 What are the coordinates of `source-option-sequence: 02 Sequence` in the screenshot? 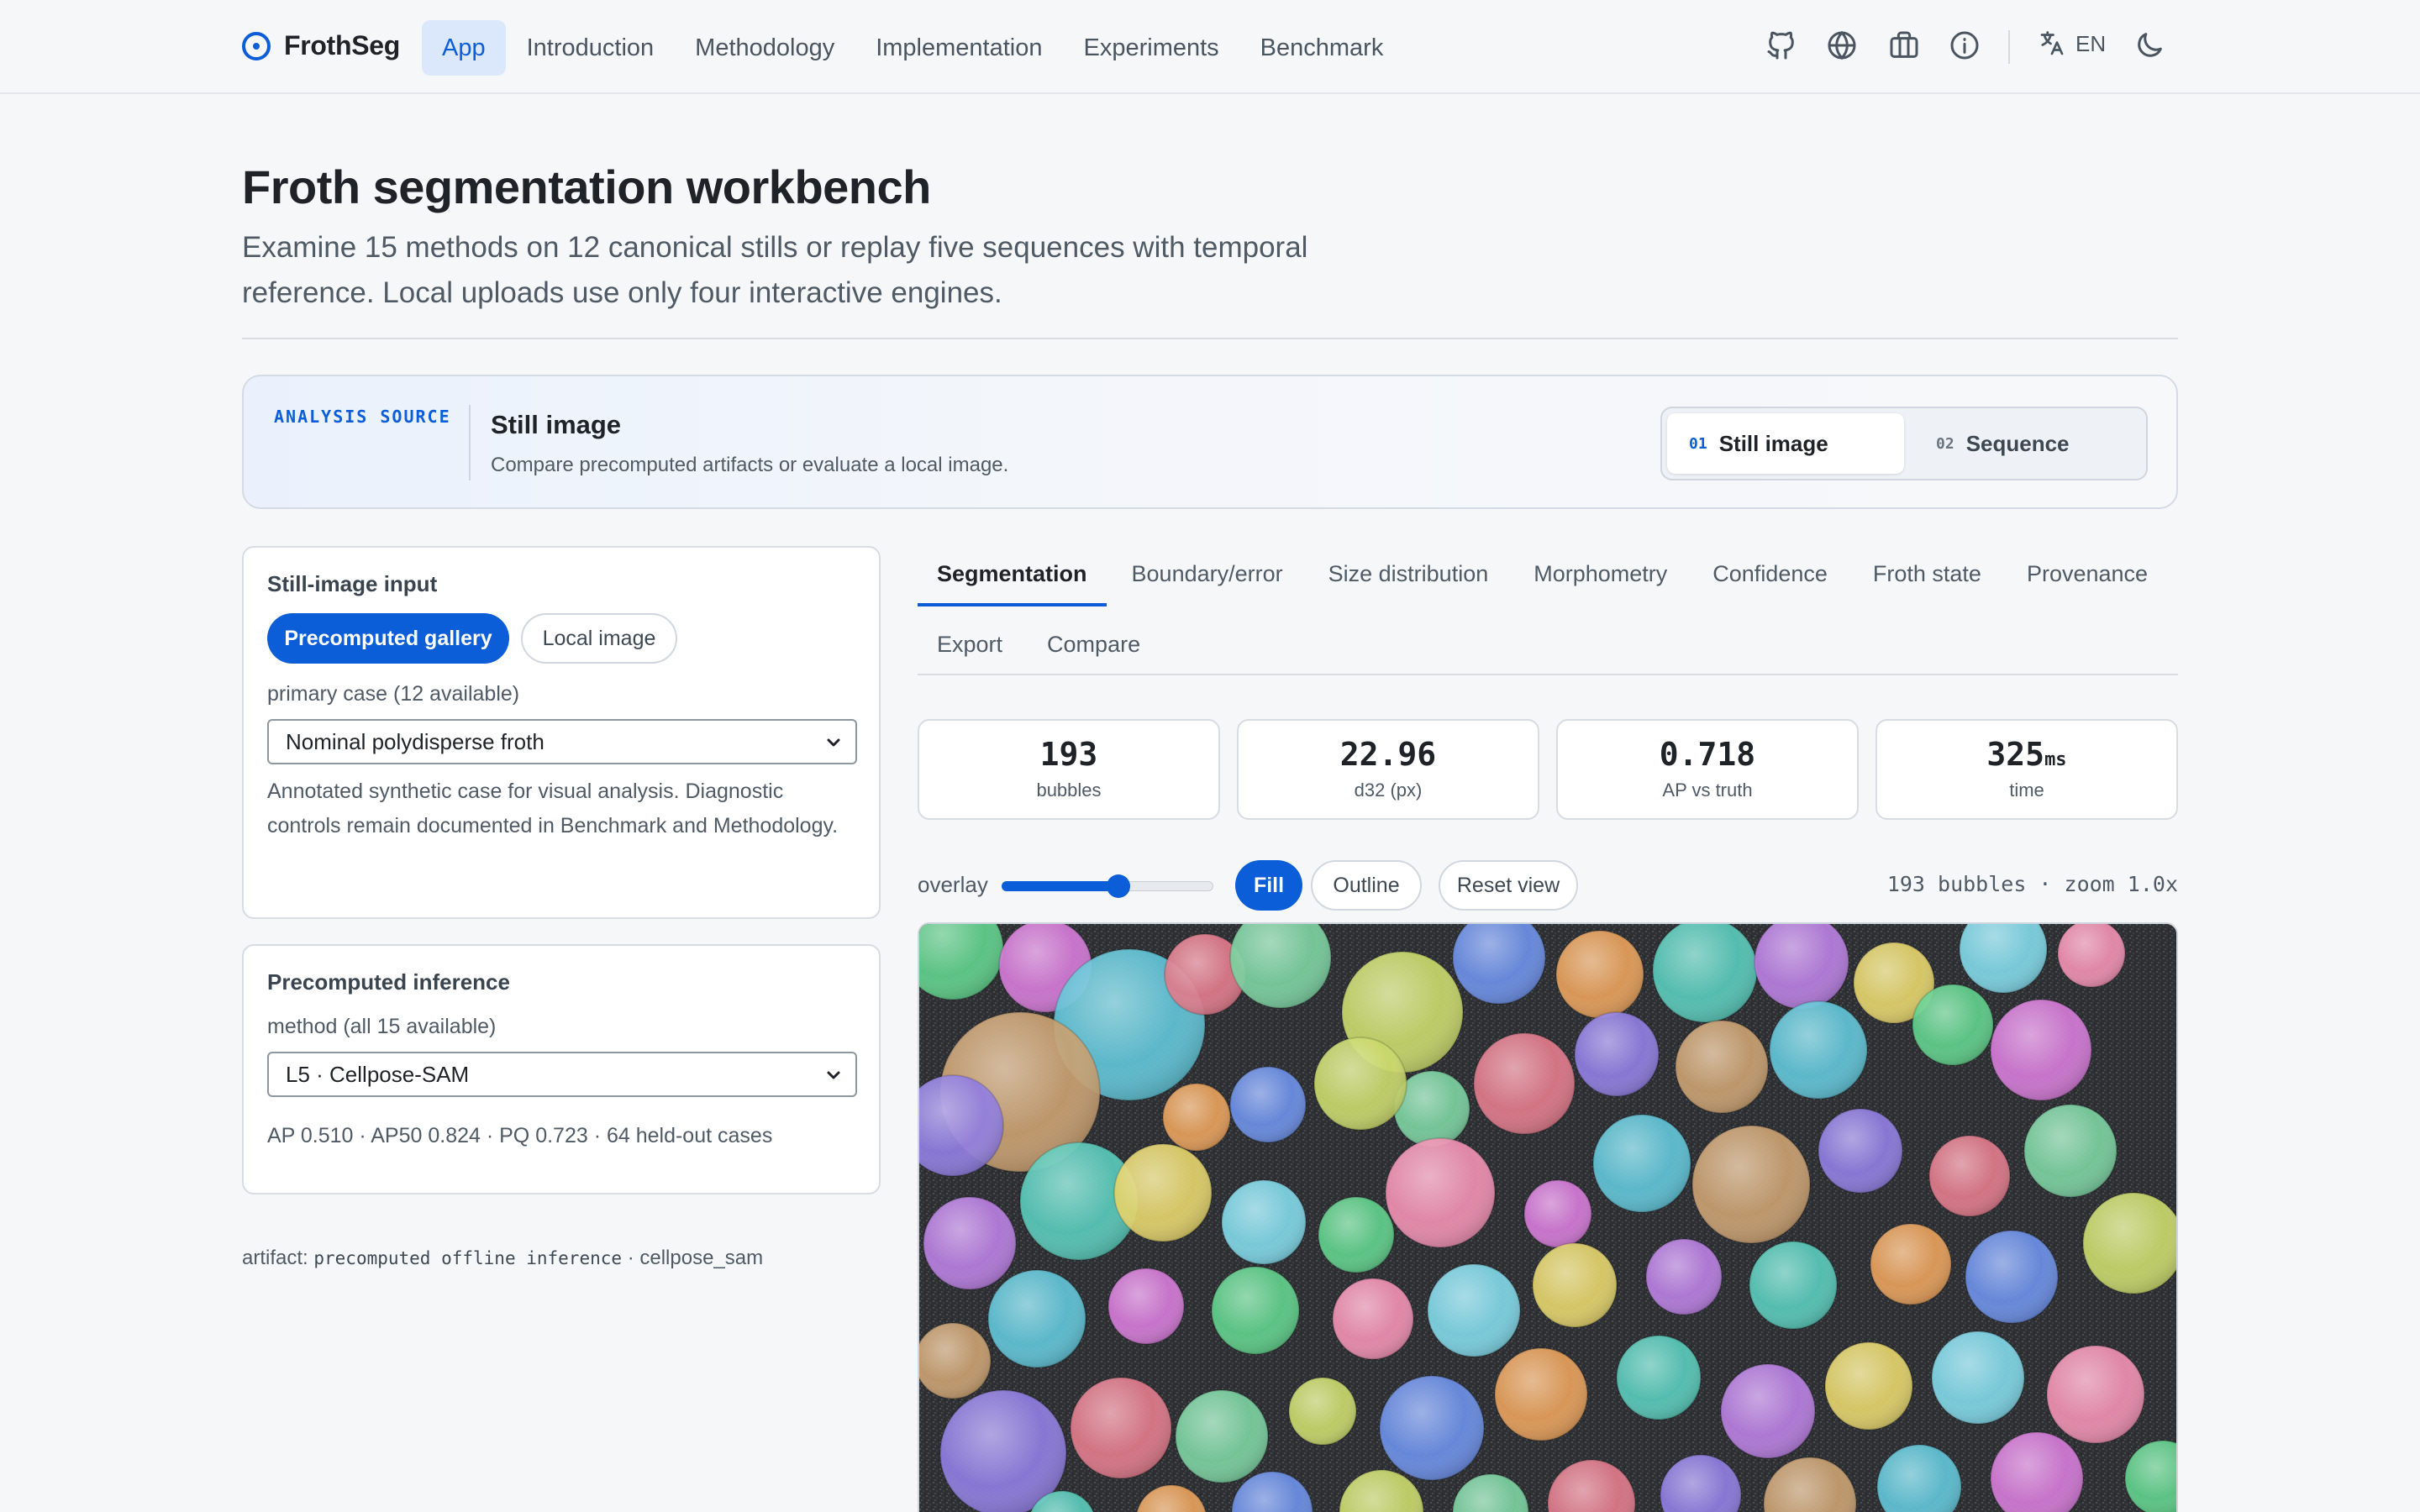 It's located at (2029, 443).